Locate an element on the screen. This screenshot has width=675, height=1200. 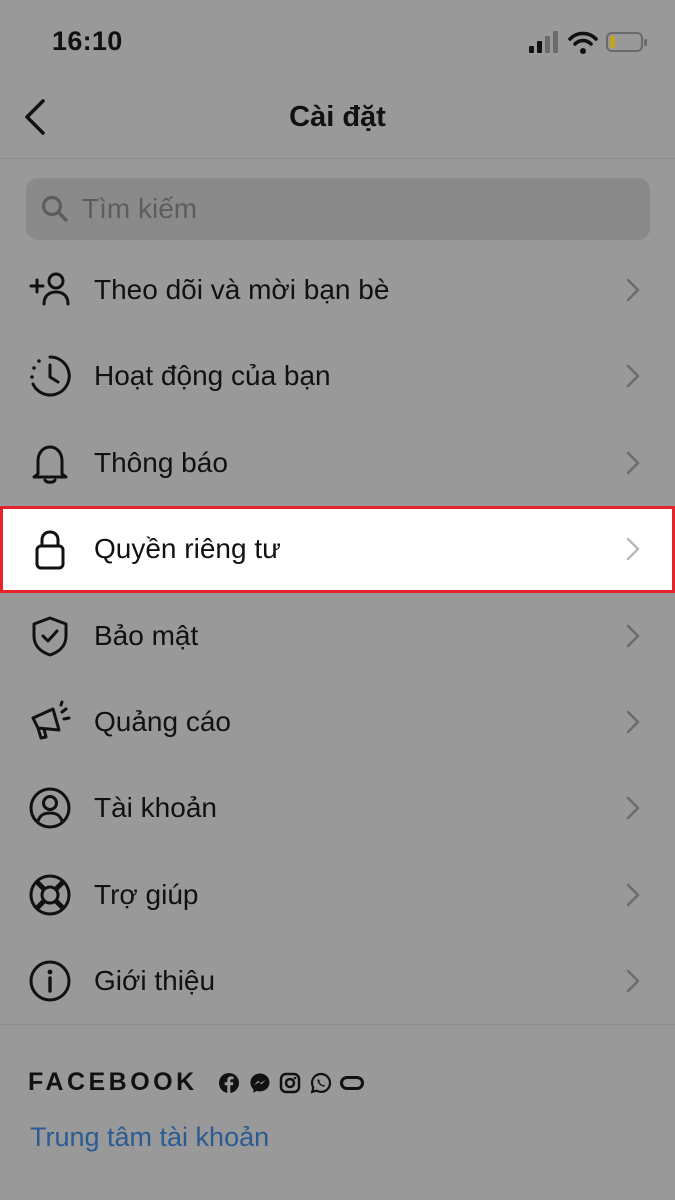
instagram-icon is located at coordinates (290, 1082).